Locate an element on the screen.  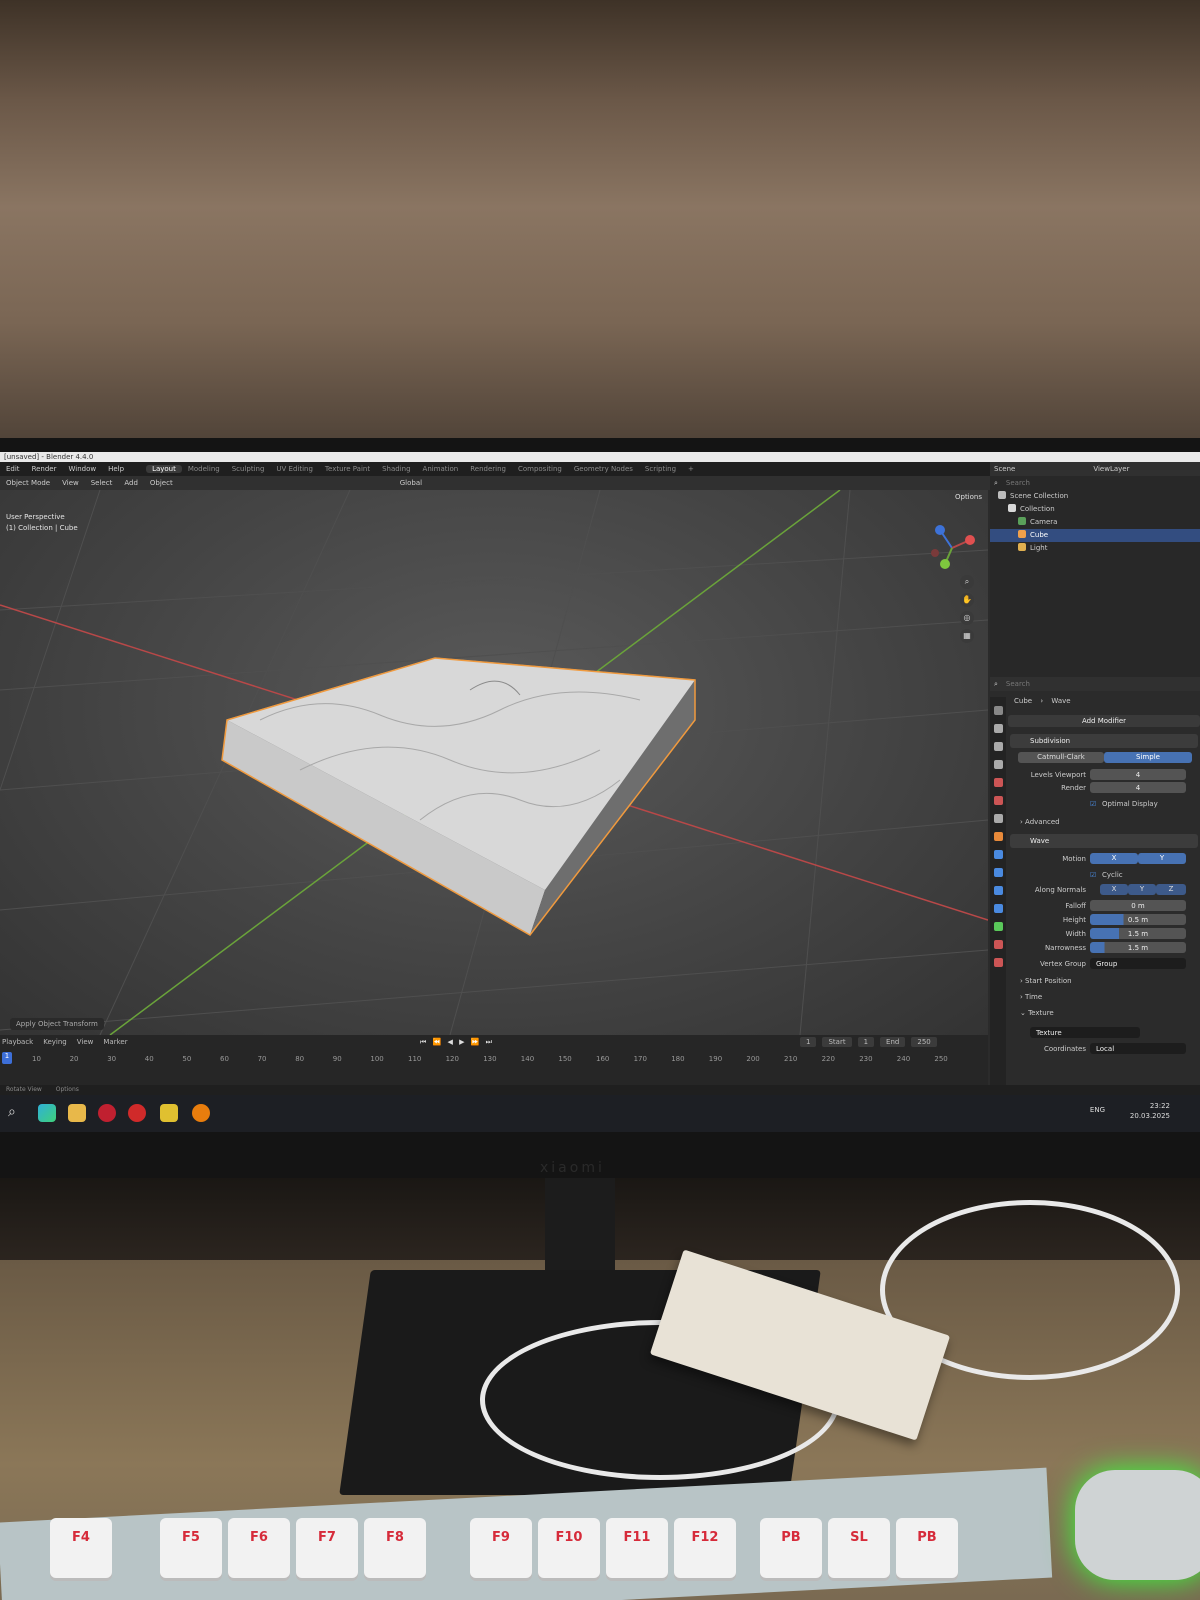
outliner-search: Search is located at coordinates (1018, 483).